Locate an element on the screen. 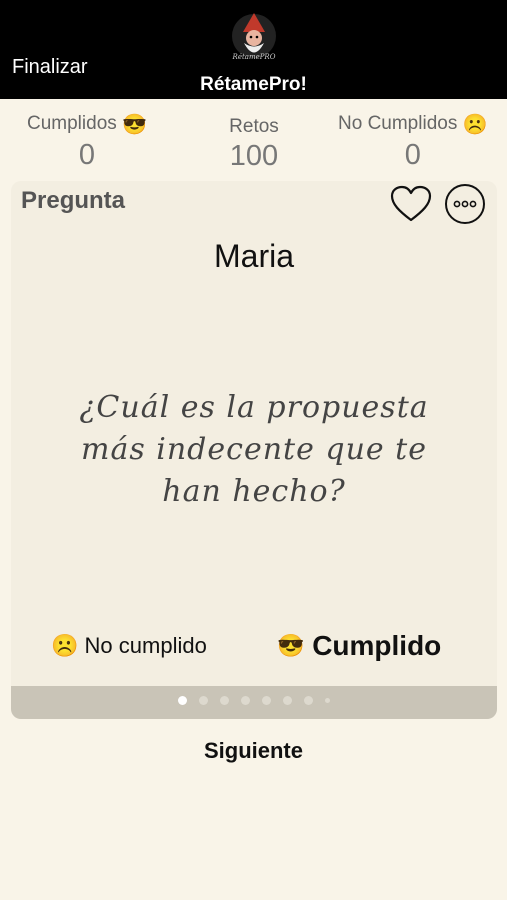 This screenshot has width=507, height=900. stat-not-completed-label: No Cumplidos ☹️ is located at coordinates (413, 124).